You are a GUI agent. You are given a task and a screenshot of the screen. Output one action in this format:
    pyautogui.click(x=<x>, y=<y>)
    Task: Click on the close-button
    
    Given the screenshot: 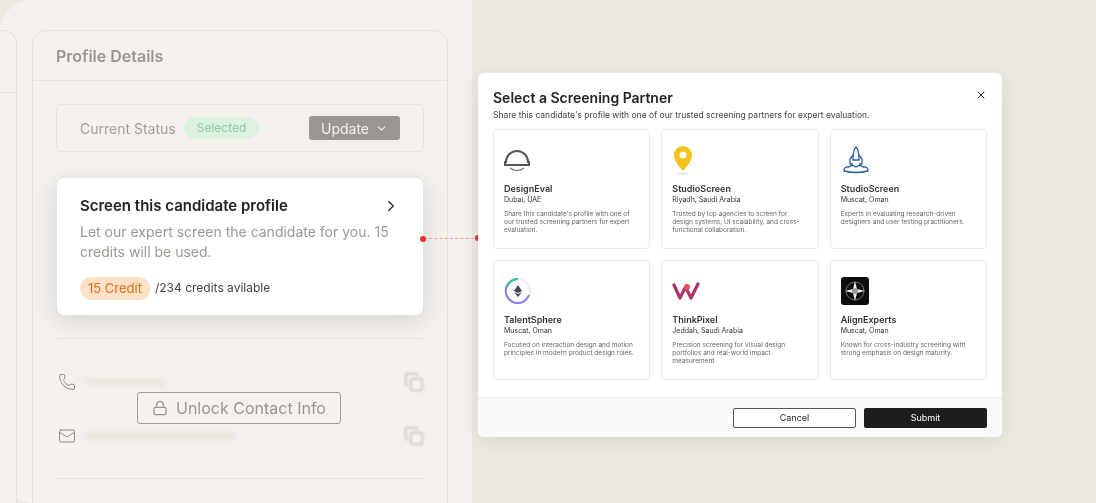 What is the action you would take?
    pyautogui.click(x=981, y=95)
    